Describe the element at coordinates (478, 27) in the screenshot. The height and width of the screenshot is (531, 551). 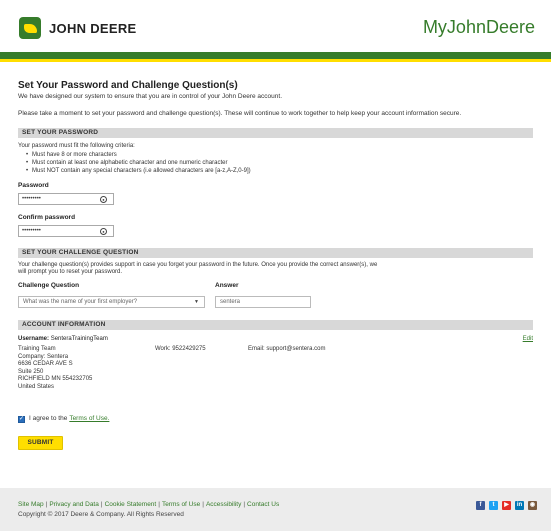
I see `brand-title: MyJohnDeere` at that location.